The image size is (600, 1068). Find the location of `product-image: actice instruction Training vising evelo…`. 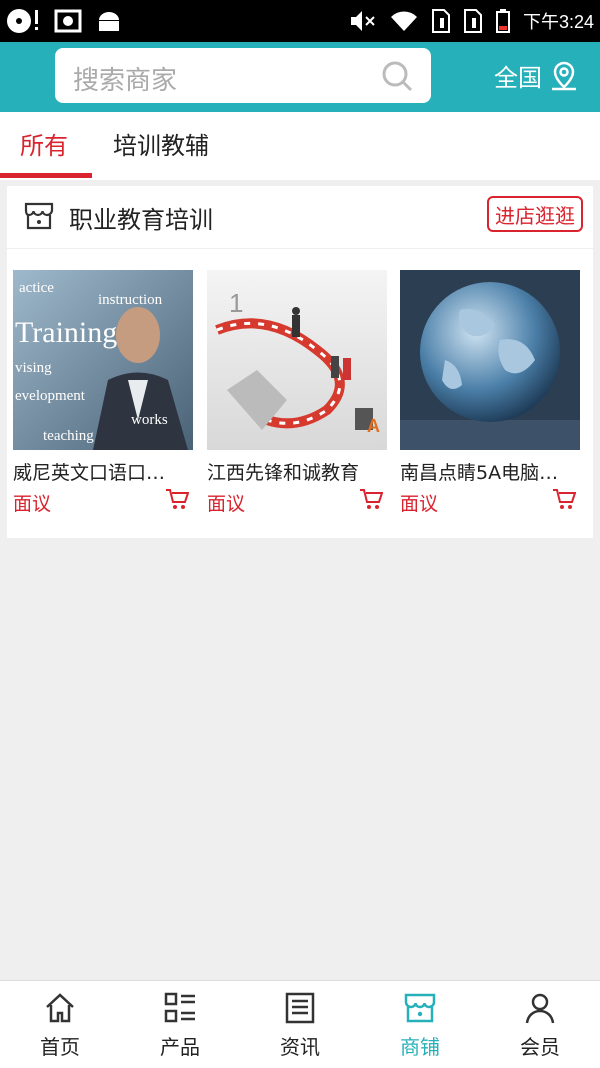

product-image: actice instruction Training vising evelo… is located at coordinates (103, 360).